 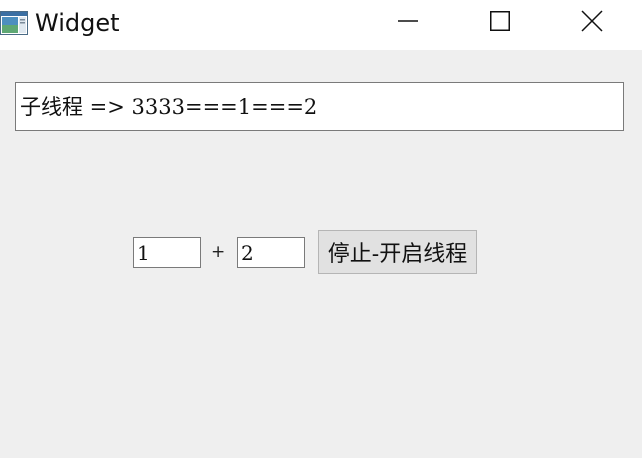 I want to click on first-number-input: 1, so click(x=167, y=252).